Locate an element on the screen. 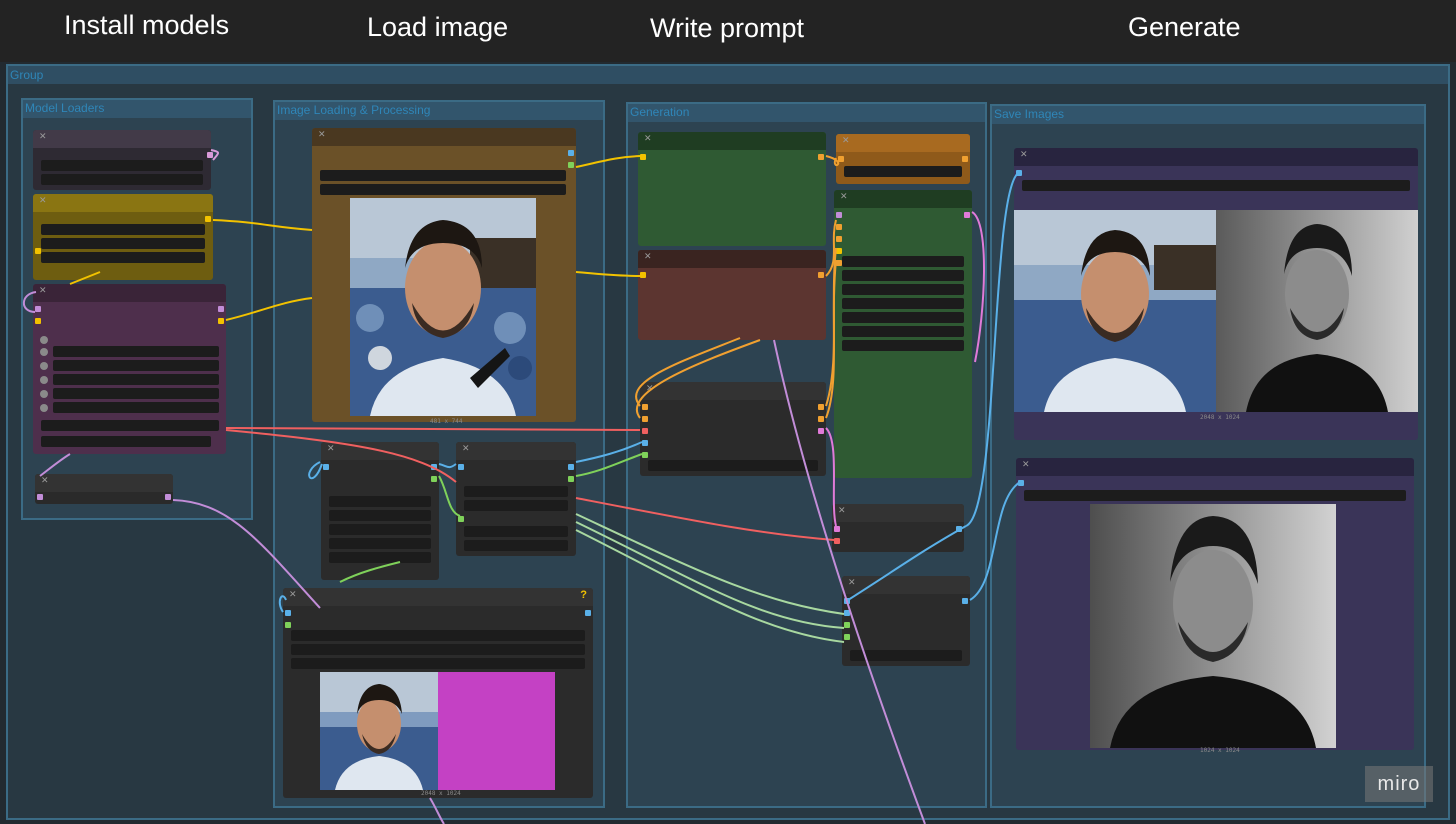  compare-photos is located at coordinates (1216, 311).